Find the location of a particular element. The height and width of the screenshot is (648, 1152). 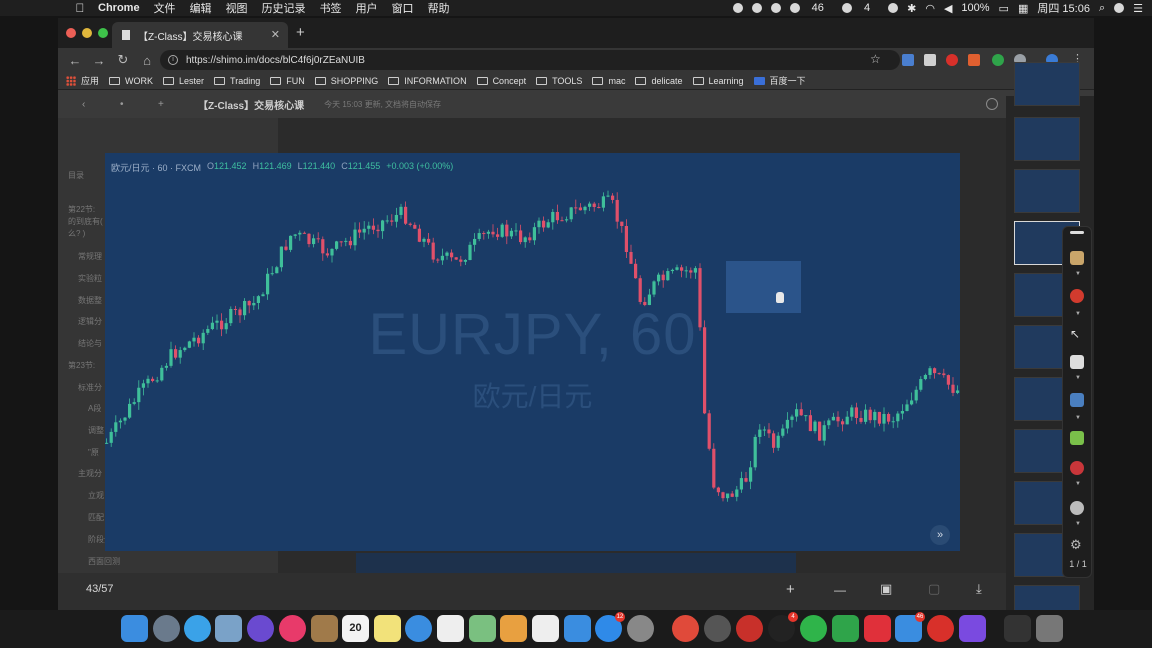

fit-screen-icon: ▣ is located at coordinates (886, 589).